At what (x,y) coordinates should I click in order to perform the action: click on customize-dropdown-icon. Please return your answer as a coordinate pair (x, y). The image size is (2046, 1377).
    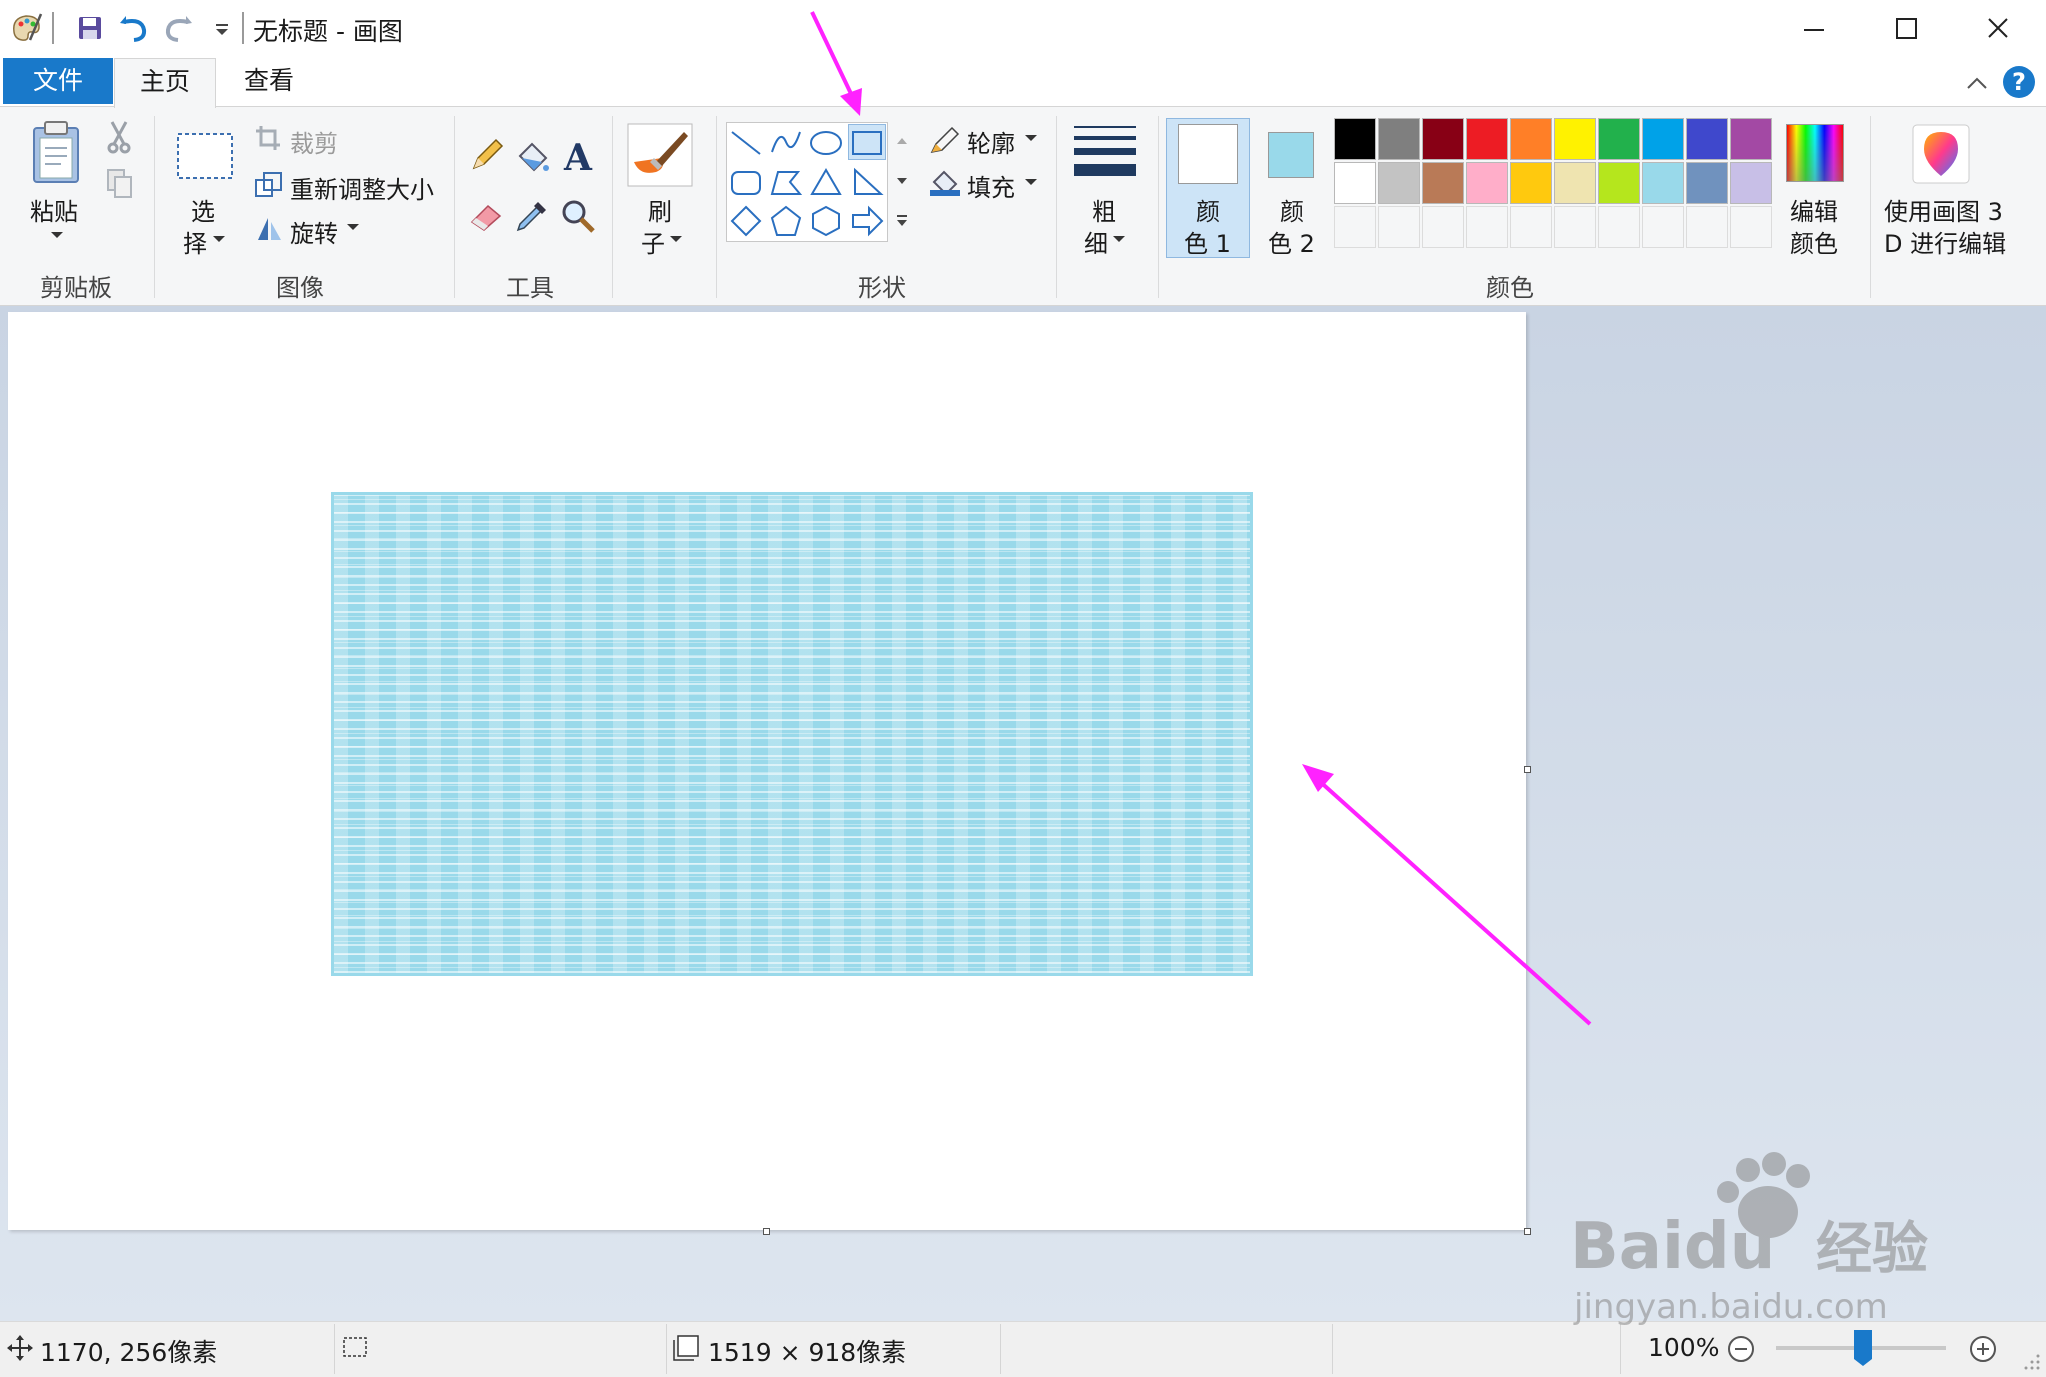
    Looking at the image, I should click on (222, 28).